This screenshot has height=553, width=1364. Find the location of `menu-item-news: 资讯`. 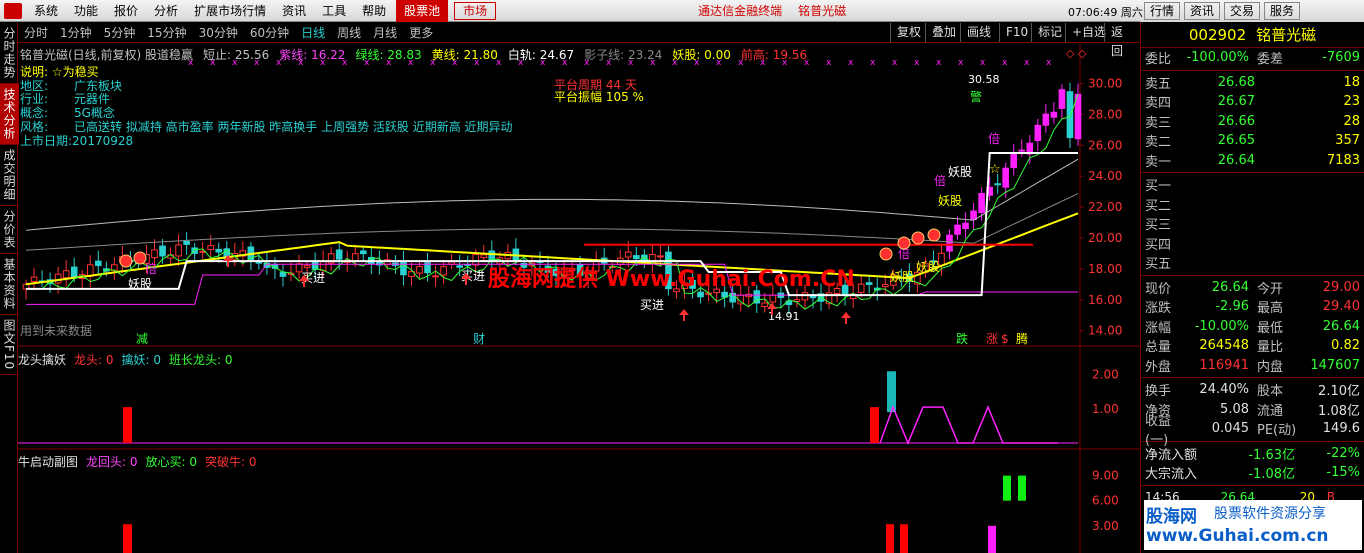

menu-item-news: 资讯 is located at coordinates (294, 11).